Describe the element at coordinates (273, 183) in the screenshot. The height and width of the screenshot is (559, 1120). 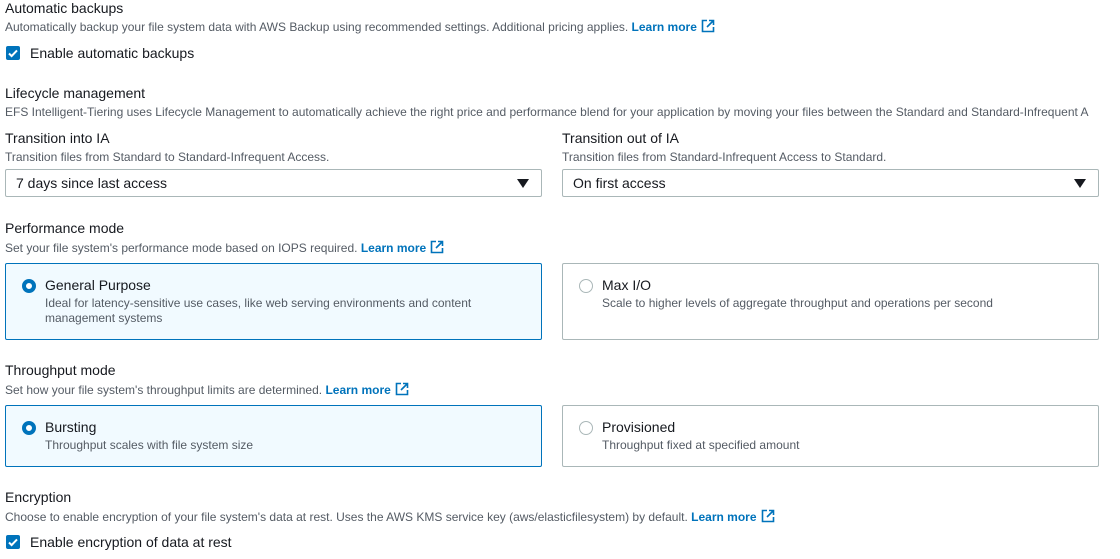
I see `transition-into-ia-select: 7 days since last access` at that location.